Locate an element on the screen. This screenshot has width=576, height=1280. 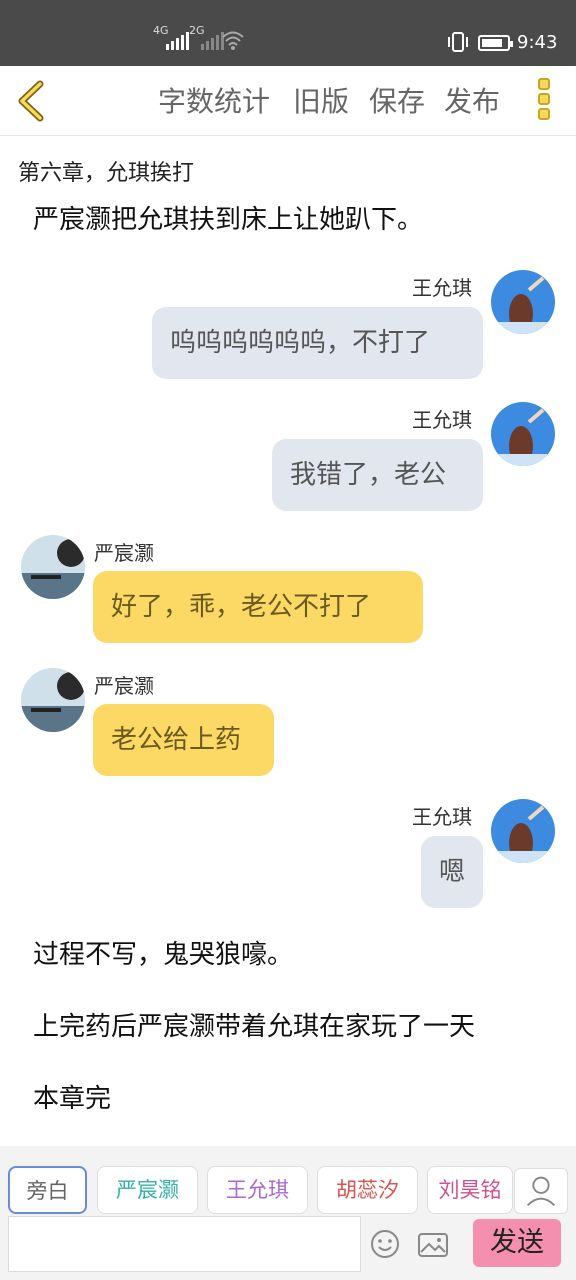
send-button: 发送 is located at coordinates (517, 1243).